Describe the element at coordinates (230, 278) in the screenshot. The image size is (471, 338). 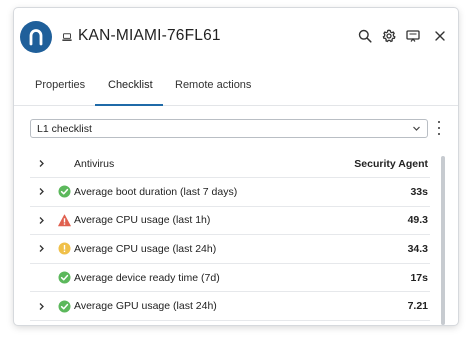
I see `table-row: Average device ready time (7d) 17s` at that location.